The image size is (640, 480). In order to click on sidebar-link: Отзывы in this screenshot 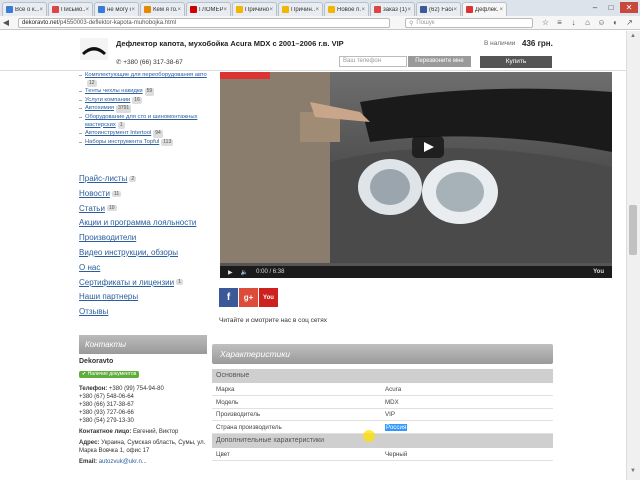, I will do `click(137, 314)`.